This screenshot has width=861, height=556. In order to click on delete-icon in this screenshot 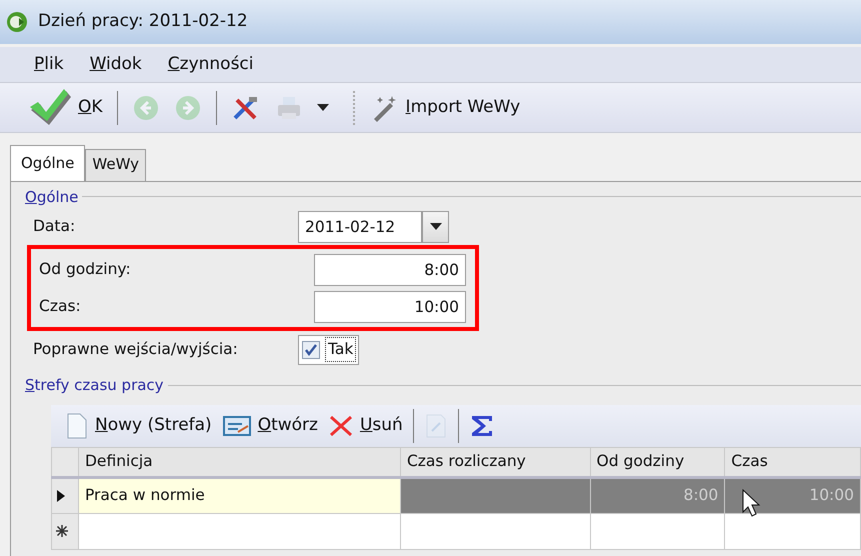, I will do `click(341, 426)`.